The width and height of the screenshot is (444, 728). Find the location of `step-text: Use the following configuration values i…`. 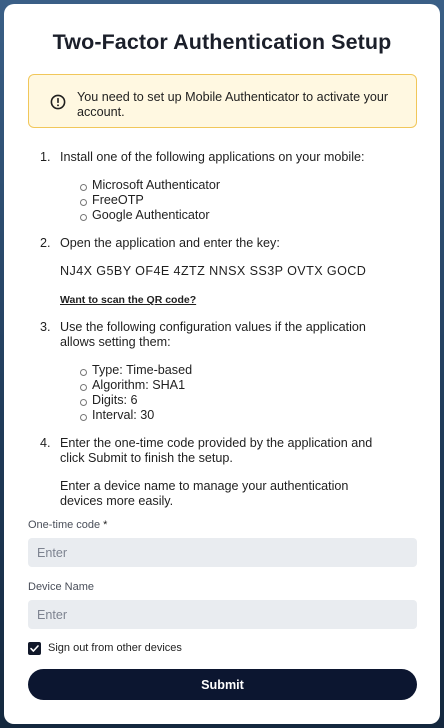

step-text: Use the following configuration values i… is located at coordinates (213, 334).